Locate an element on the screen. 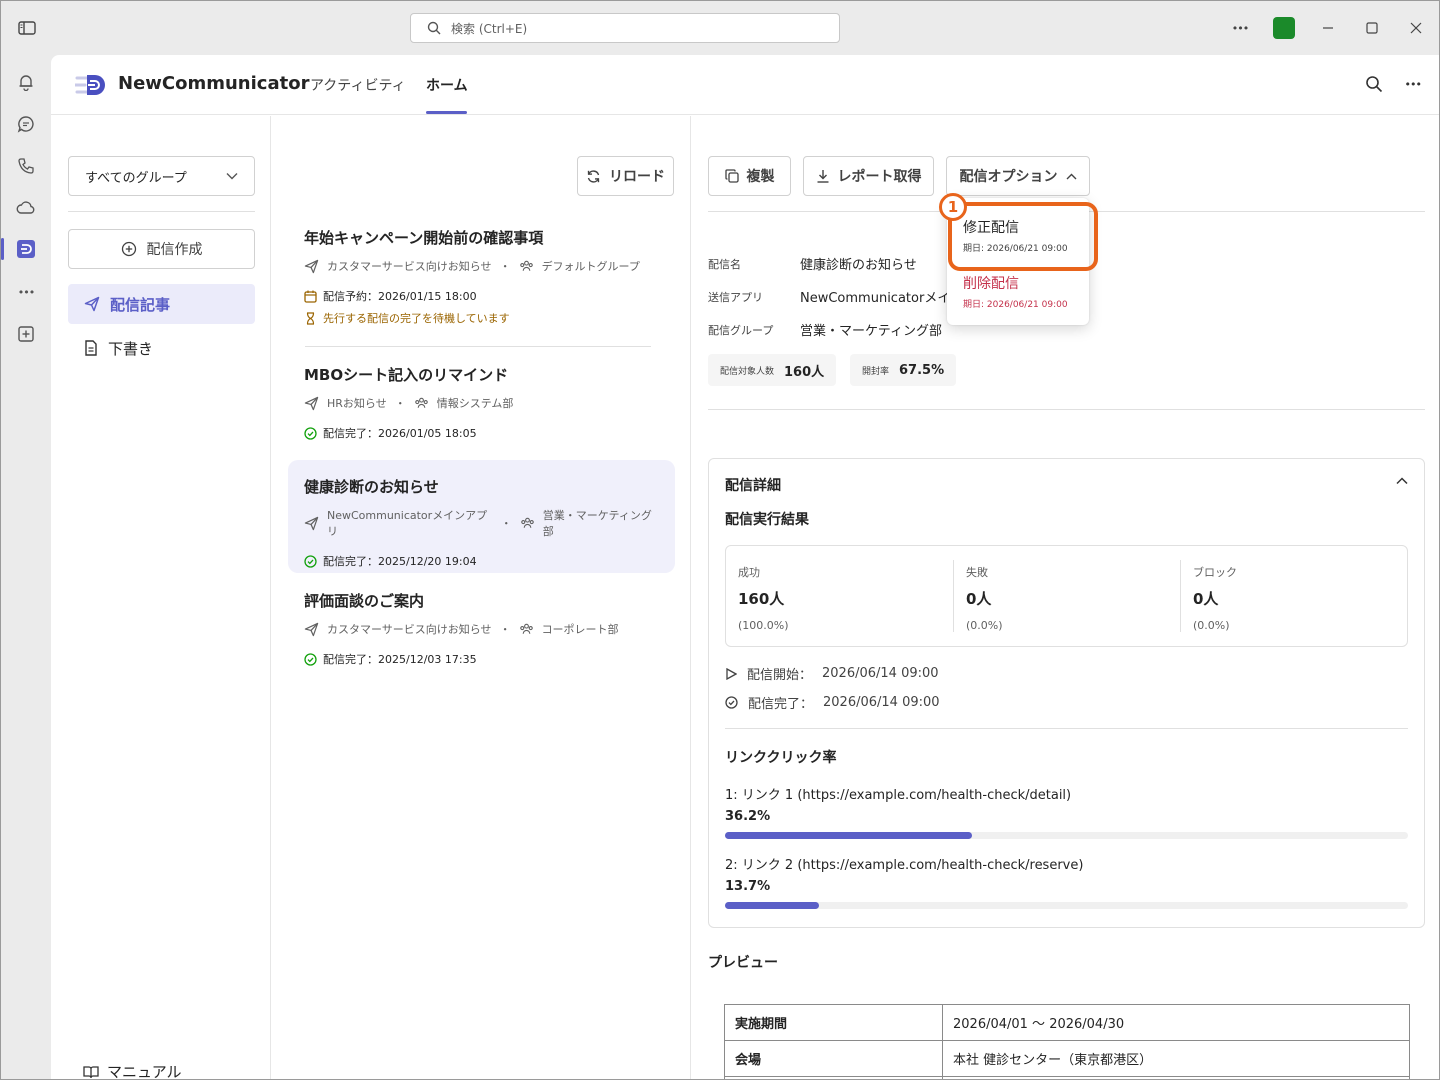  duplicate-button: 複製 is located at coordinates (749, 176).